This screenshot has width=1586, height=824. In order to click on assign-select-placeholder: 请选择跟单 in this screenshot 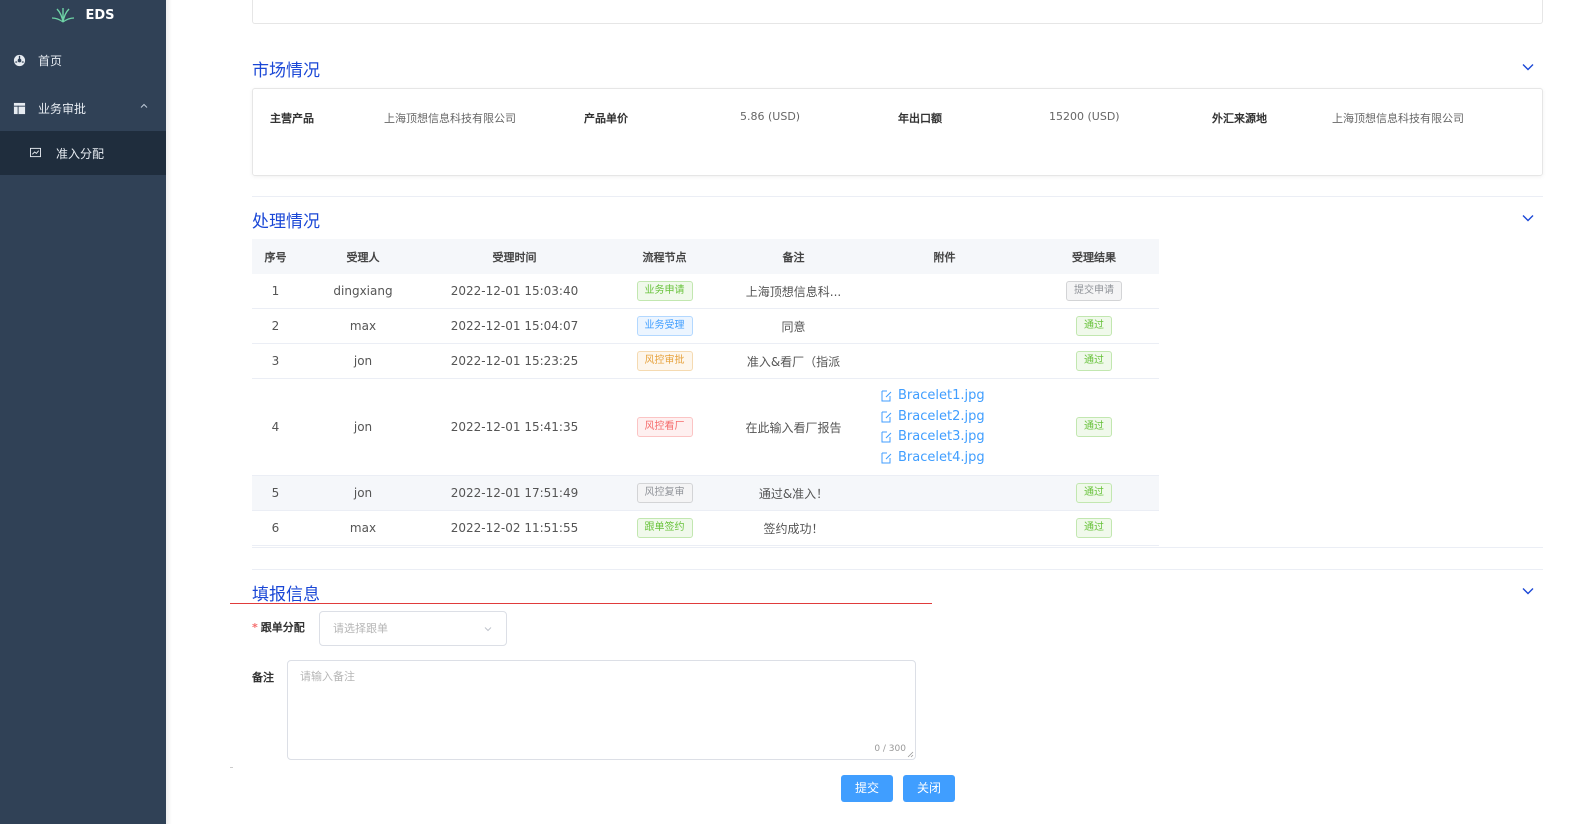, I will do `click(360, 628)`.